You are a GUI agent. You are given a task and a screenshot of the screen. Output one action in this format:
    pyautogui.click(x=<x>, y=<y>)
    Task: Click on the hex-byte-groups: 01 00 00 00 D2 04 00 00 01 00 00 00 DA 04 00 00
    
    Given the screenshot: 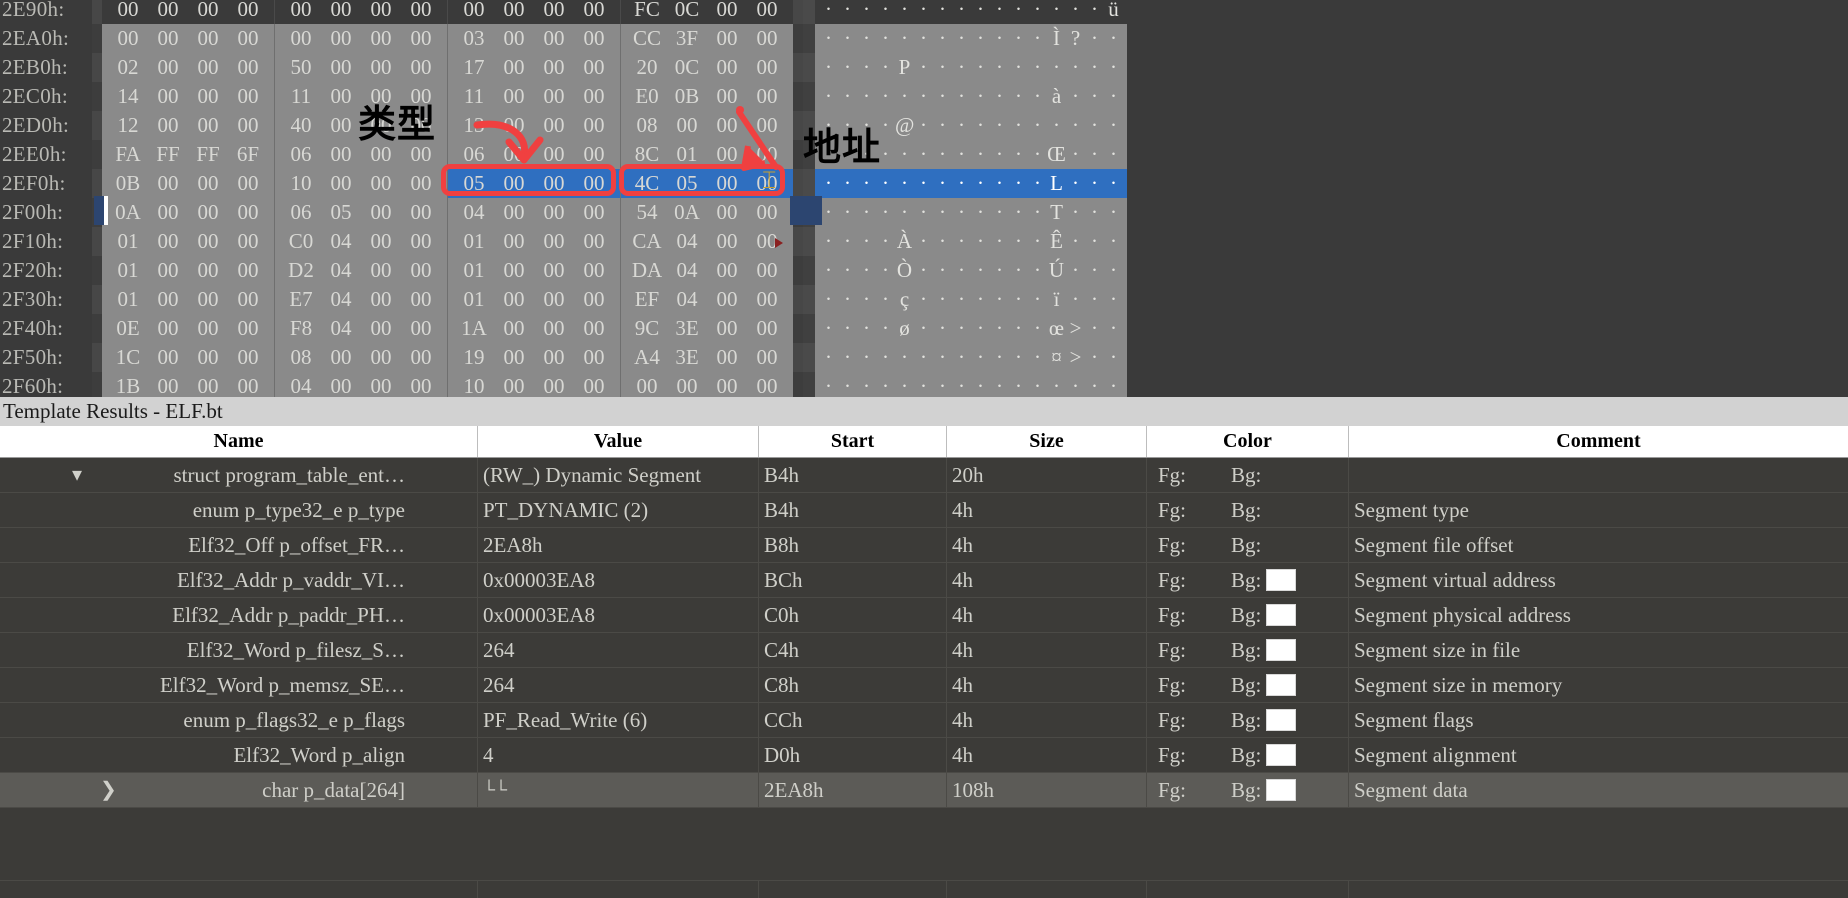 What is the action you would take?
    pyautogui.click(x=447, y=270)
    